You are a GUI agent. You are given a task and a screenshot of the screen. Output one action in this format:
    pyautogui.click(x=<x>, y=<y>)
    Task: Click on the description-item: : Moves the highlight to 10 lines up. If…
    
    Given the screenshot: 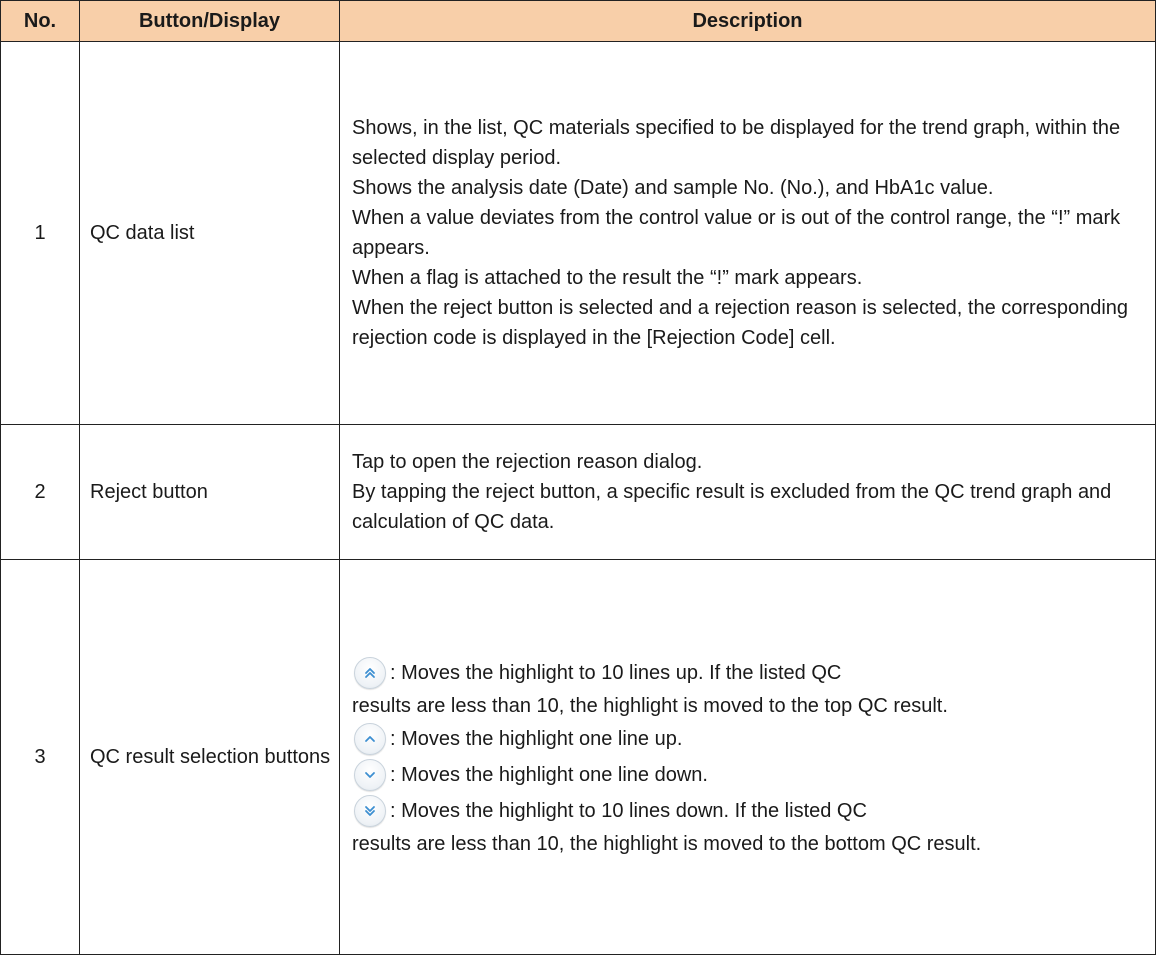 What is the action you would take?
    pyautogui.click(x=749, y=673)
    